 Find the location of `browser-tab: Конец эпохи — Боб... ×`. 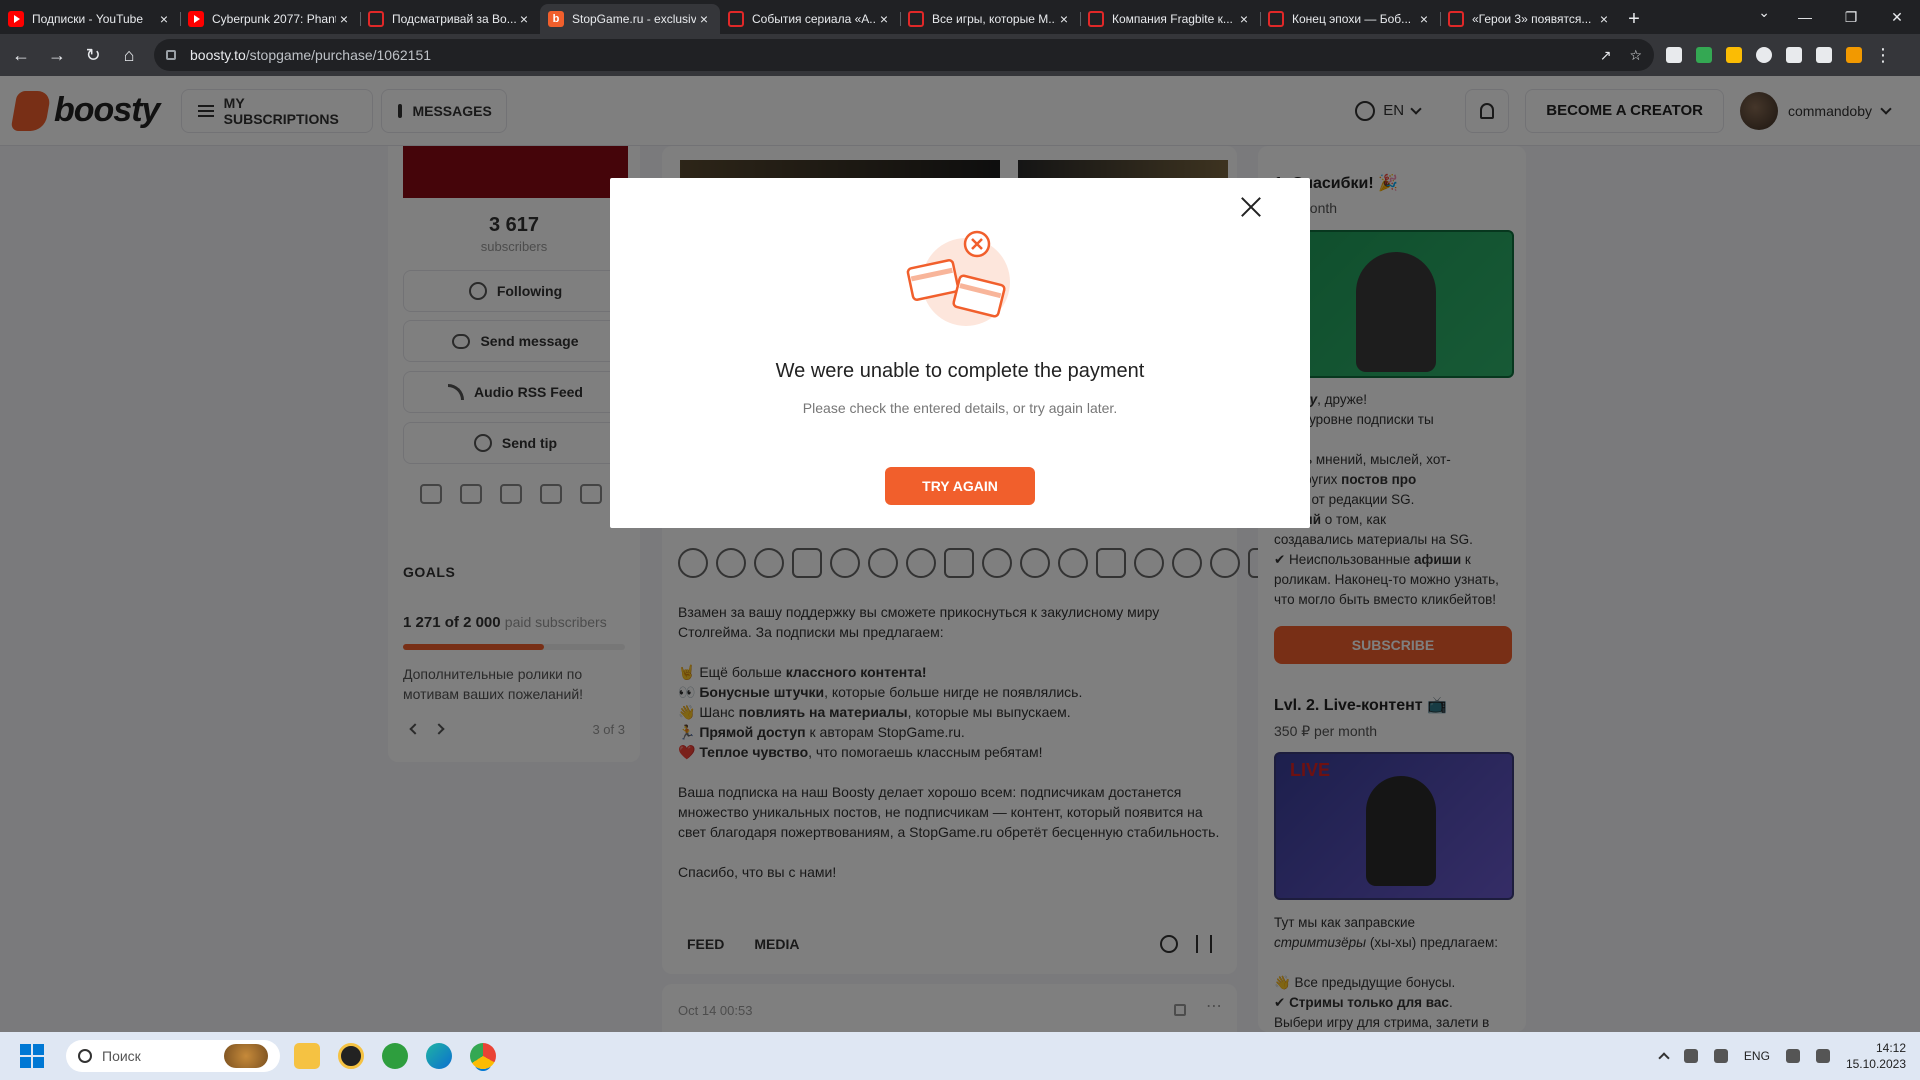

browser-tab: Конец эпохи — Боб... × is located at coordinates (1350, 19).